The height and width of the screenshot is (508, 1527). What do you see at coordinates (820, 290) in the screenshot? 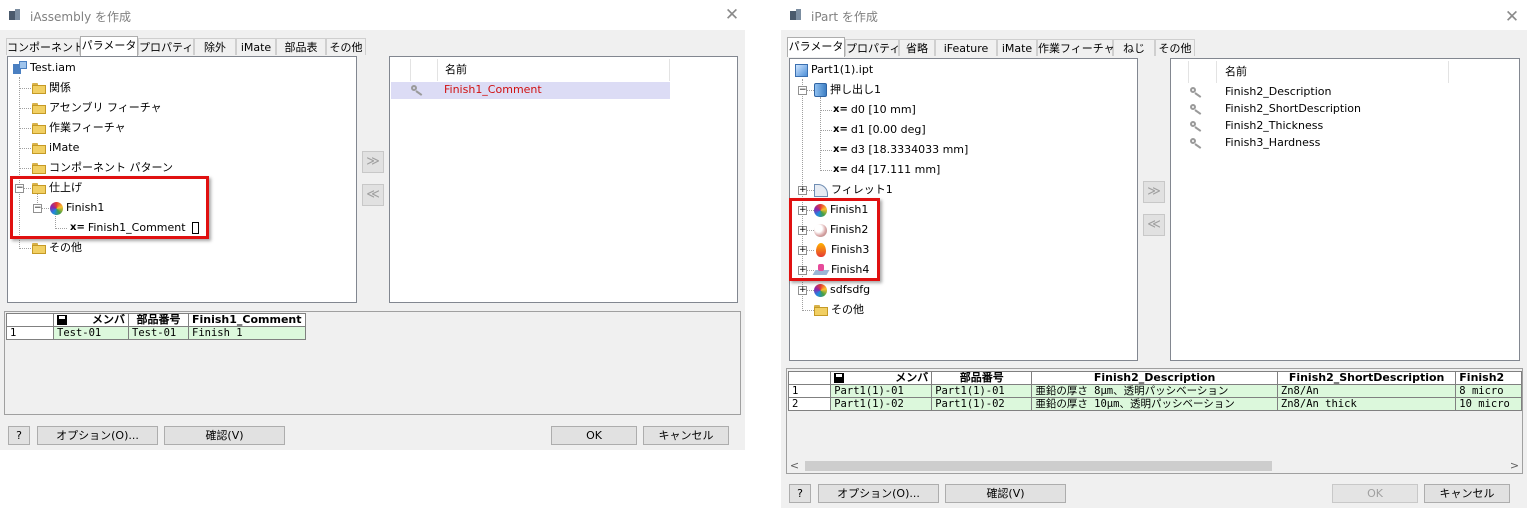
I see `appearance-sphere-icon` at bounding box center [820, 290].